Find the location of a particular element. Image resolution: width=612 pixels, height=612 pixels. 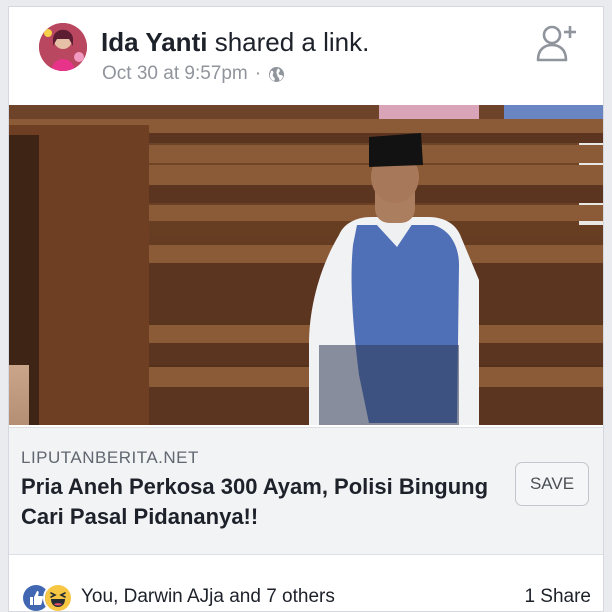

link-domain: LIPUTANBERITA.NET is located at coordinates (110, 457).